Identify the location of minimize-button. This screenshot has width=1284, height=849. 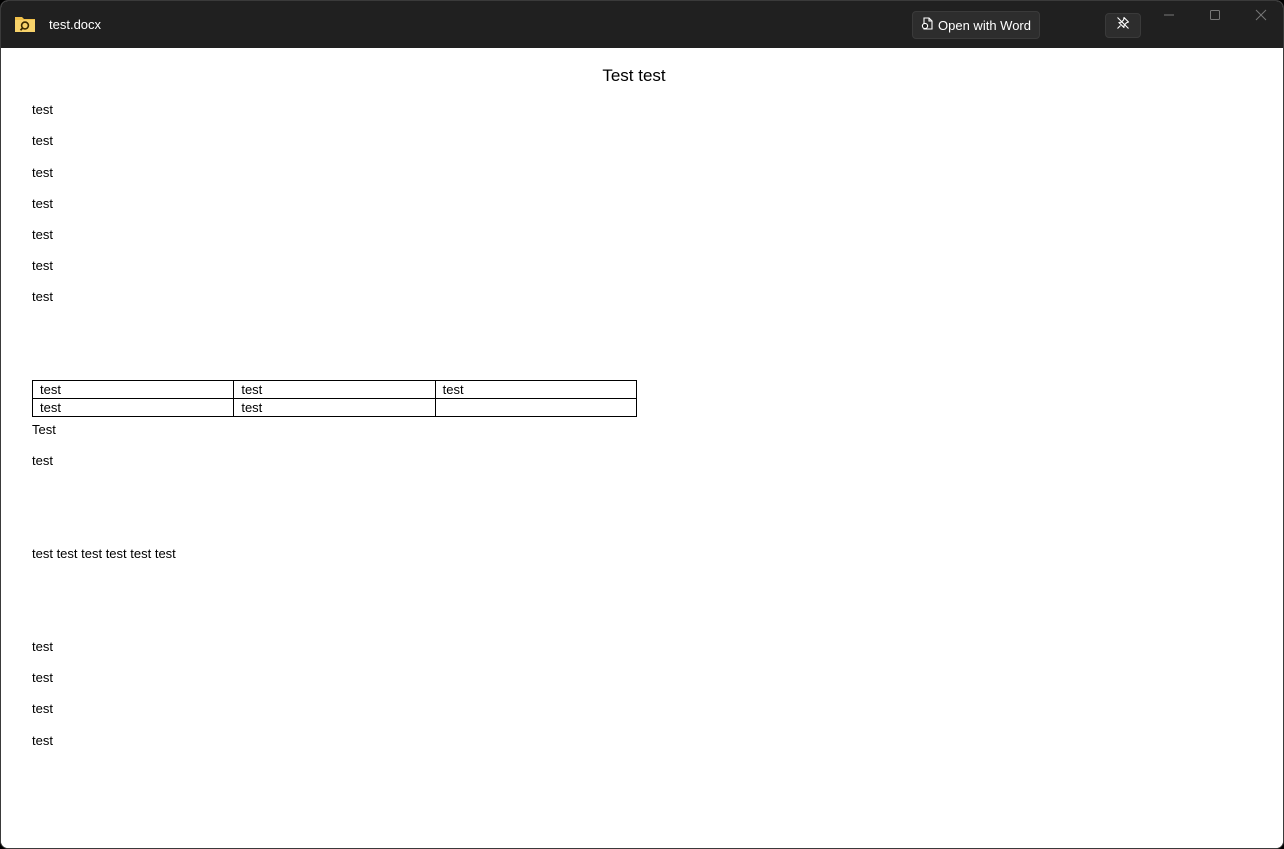
(1169, 17).